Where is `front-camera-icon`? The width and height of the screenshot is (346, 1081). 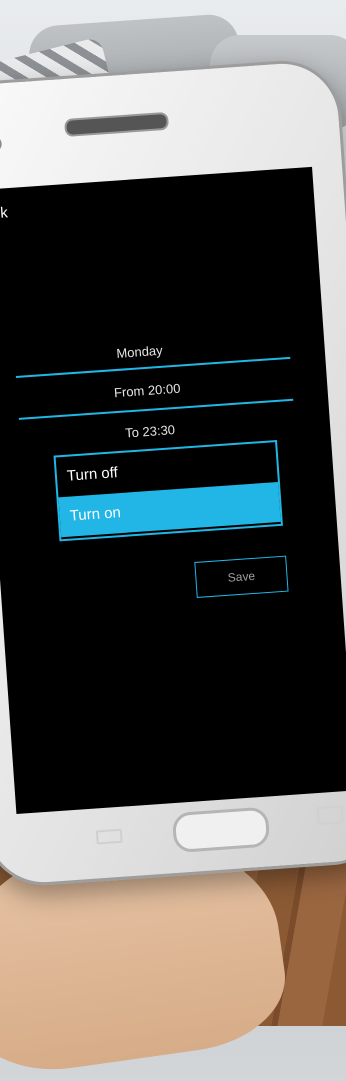 front-camera-icon is located at coordinates (1, 144).